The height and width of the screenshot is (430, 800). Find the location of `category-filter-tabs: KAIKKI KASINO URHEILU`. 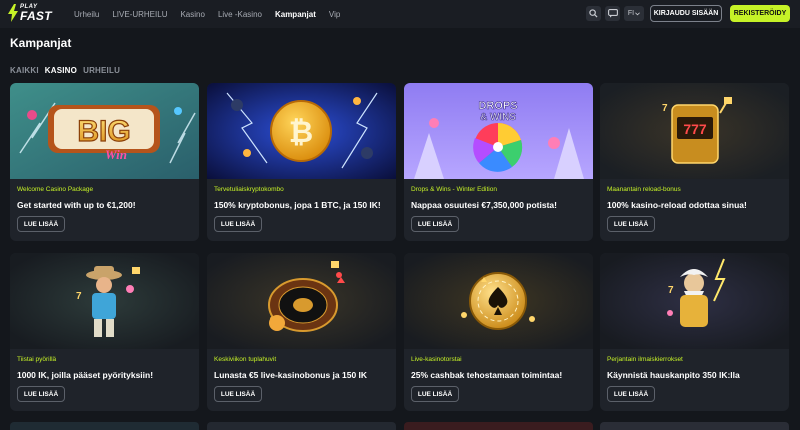

category-filter-tabs: KAIKKI KASINO URHEILU is located at coordinates (65, 70).